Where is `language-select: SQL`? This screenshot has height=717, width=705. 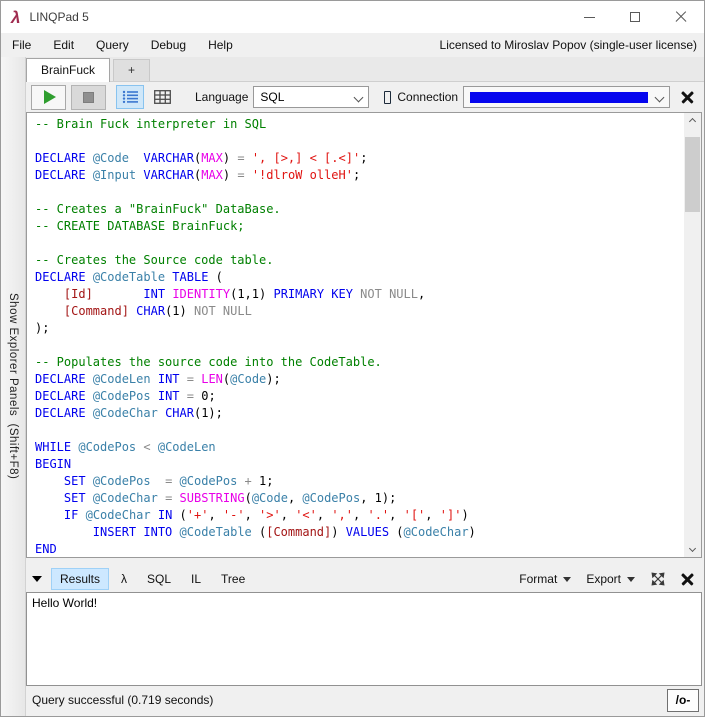 language-select: SQL is located at coordinates (311, 97).